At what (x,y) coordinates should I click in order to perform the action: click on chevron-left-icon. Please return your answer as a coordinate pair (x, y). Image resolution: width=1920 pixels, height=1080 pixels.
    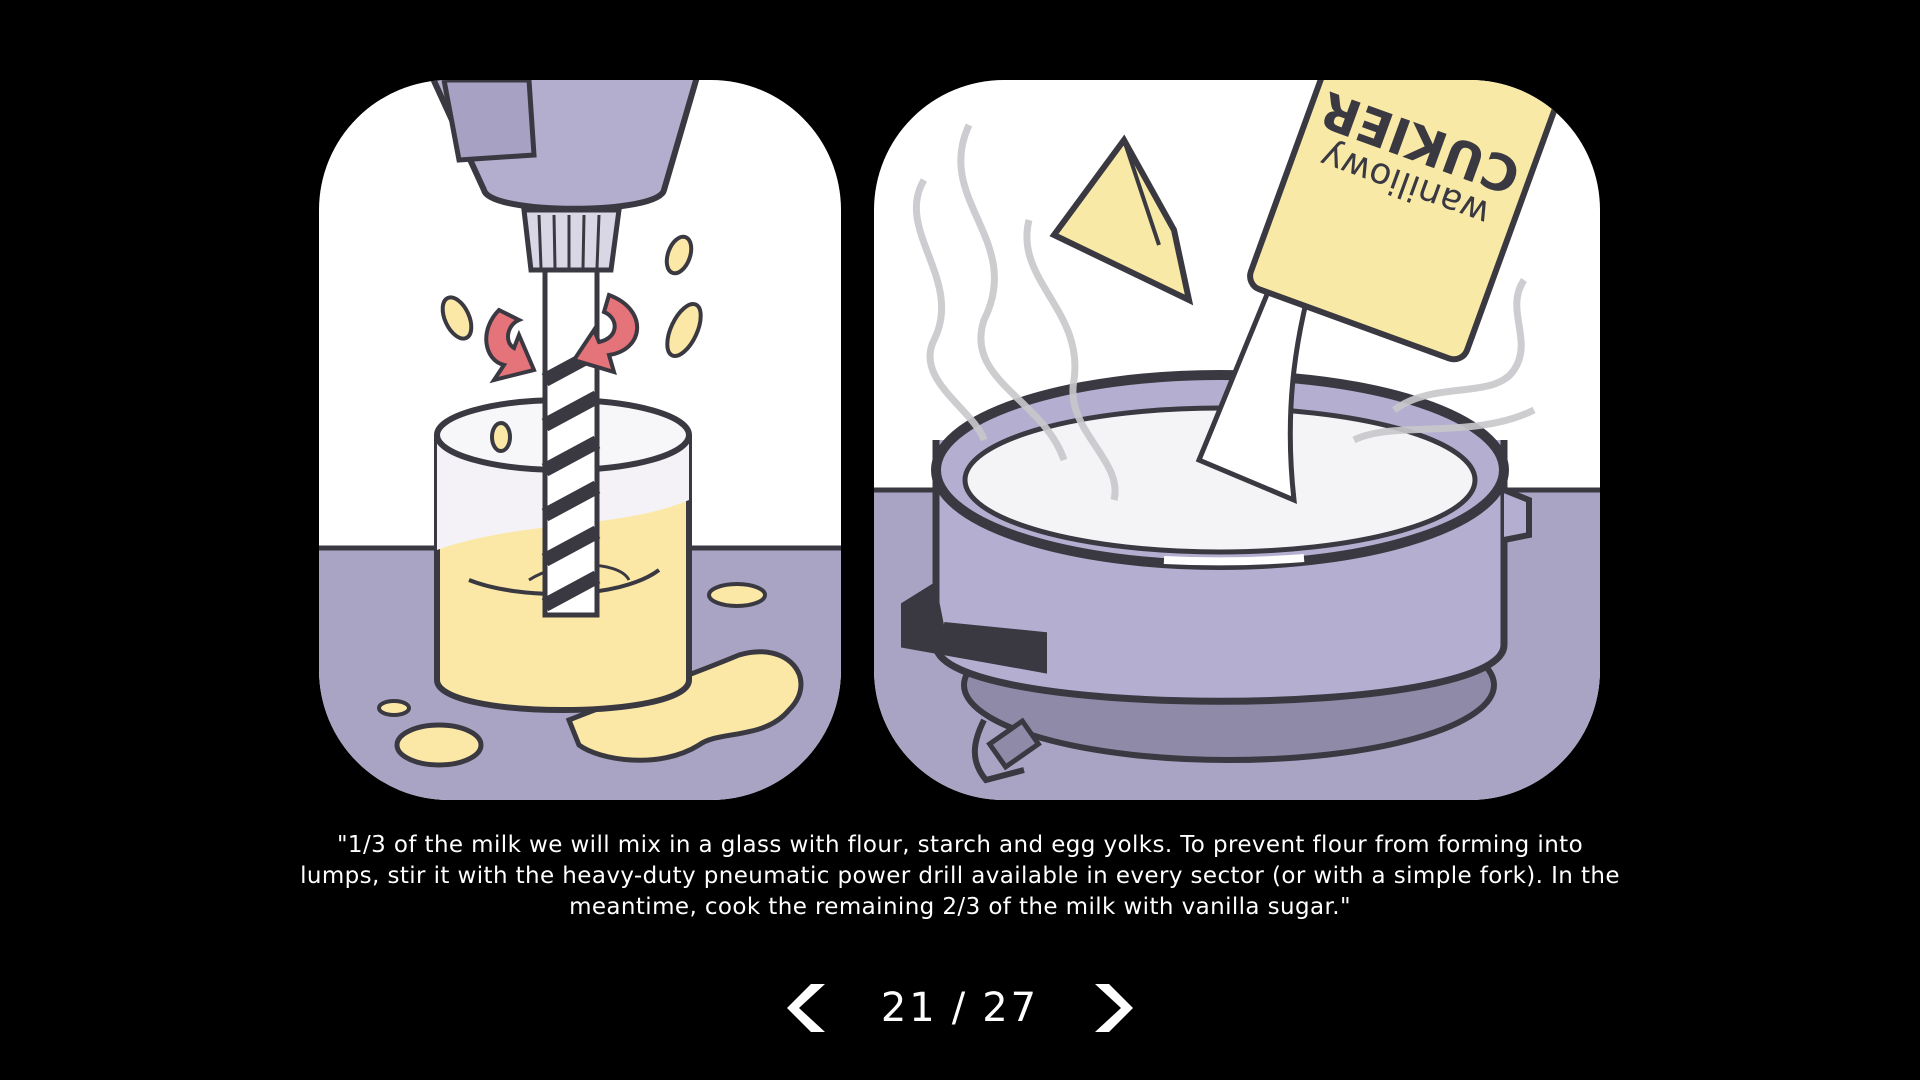
    Looking at the image, I should click on (805, 1008).